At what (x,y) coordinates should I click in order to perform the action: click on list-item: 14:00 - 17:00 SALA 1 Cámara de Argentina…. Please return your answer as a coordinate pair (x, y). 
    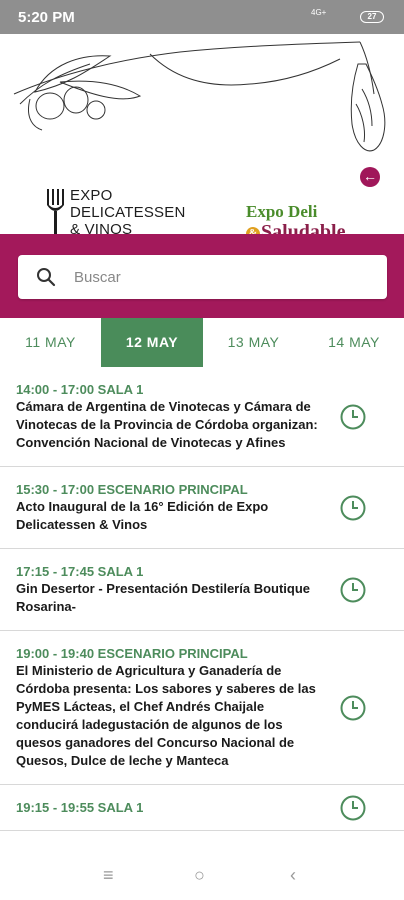
    Looking at the image, I should click on (202, 417).